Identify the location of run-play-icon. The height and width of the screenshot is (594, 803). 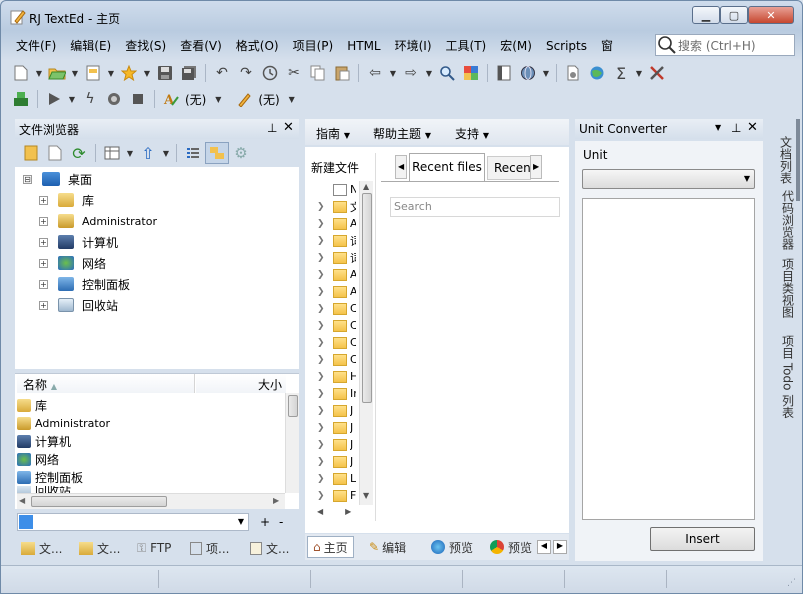
(54, 99).